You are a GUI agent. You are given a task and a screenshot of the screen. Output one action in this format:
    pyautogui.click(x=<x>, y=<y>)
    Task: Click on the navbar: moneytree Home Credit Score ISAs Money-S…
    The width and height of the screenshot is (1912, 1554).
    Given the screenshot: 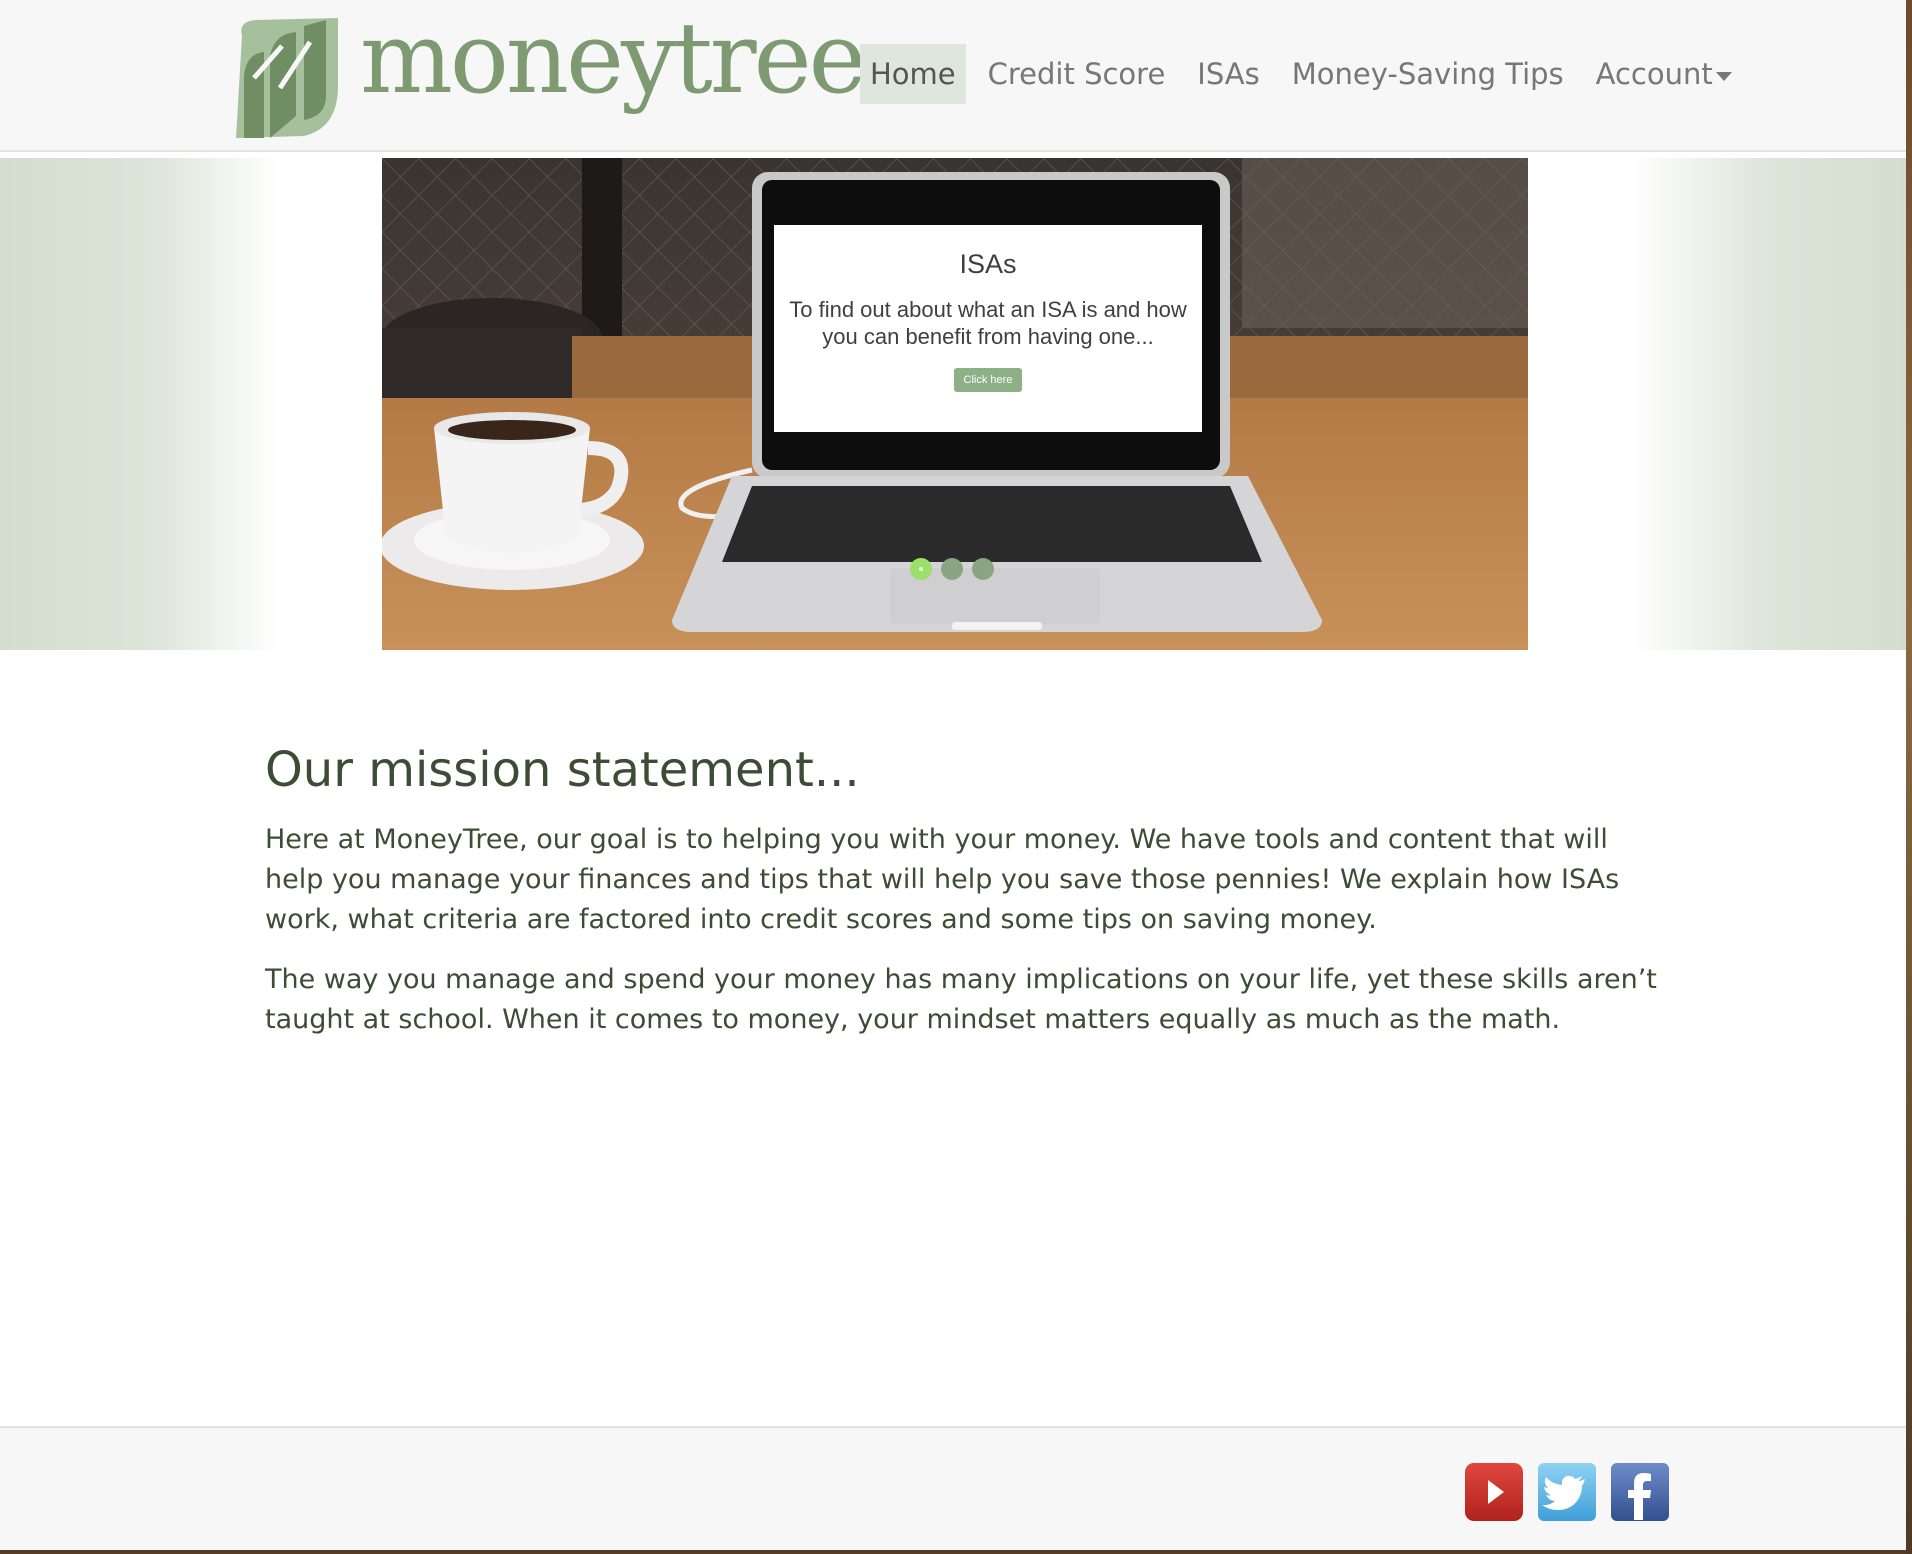 What is the action you would take?
    pyautogui.click(x=956, y=76)
    